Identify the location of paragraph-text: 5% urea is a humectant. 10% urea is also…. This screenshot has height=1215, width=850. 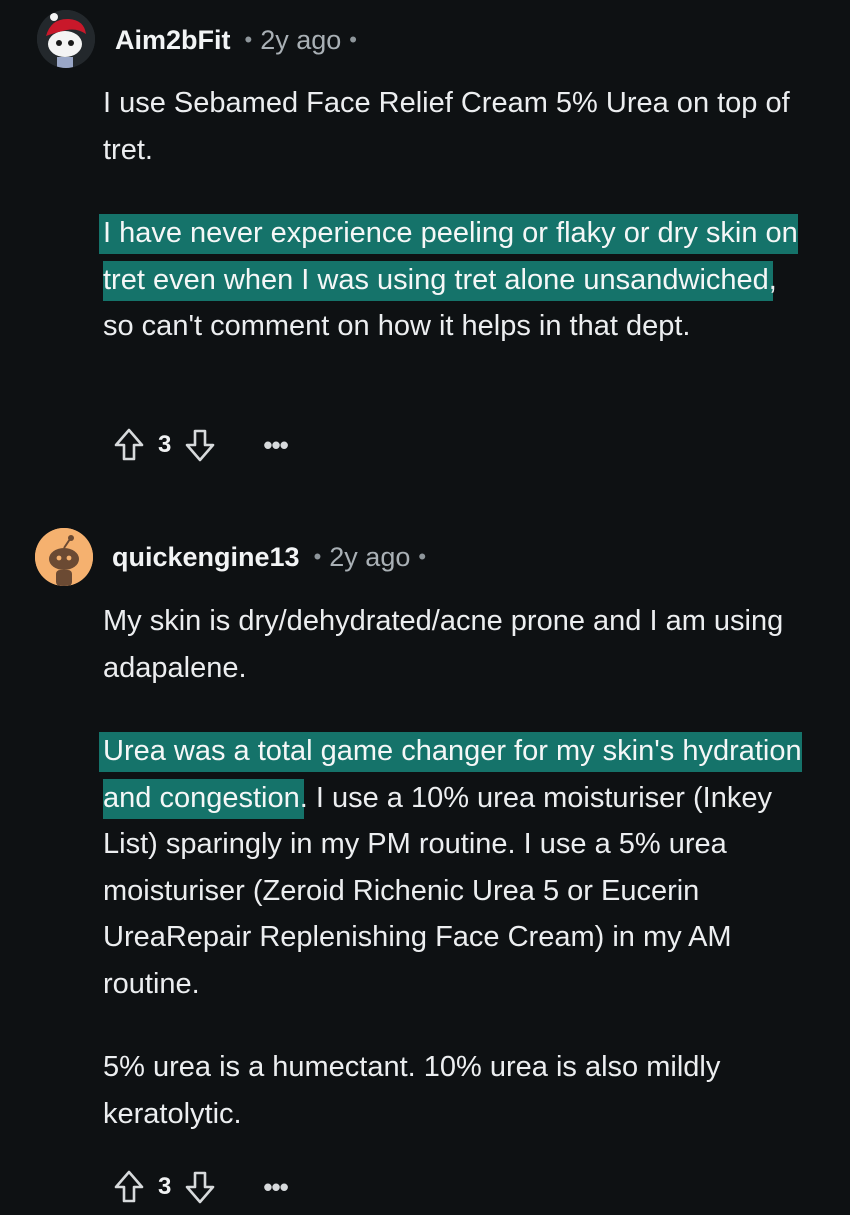
(412, 1090).